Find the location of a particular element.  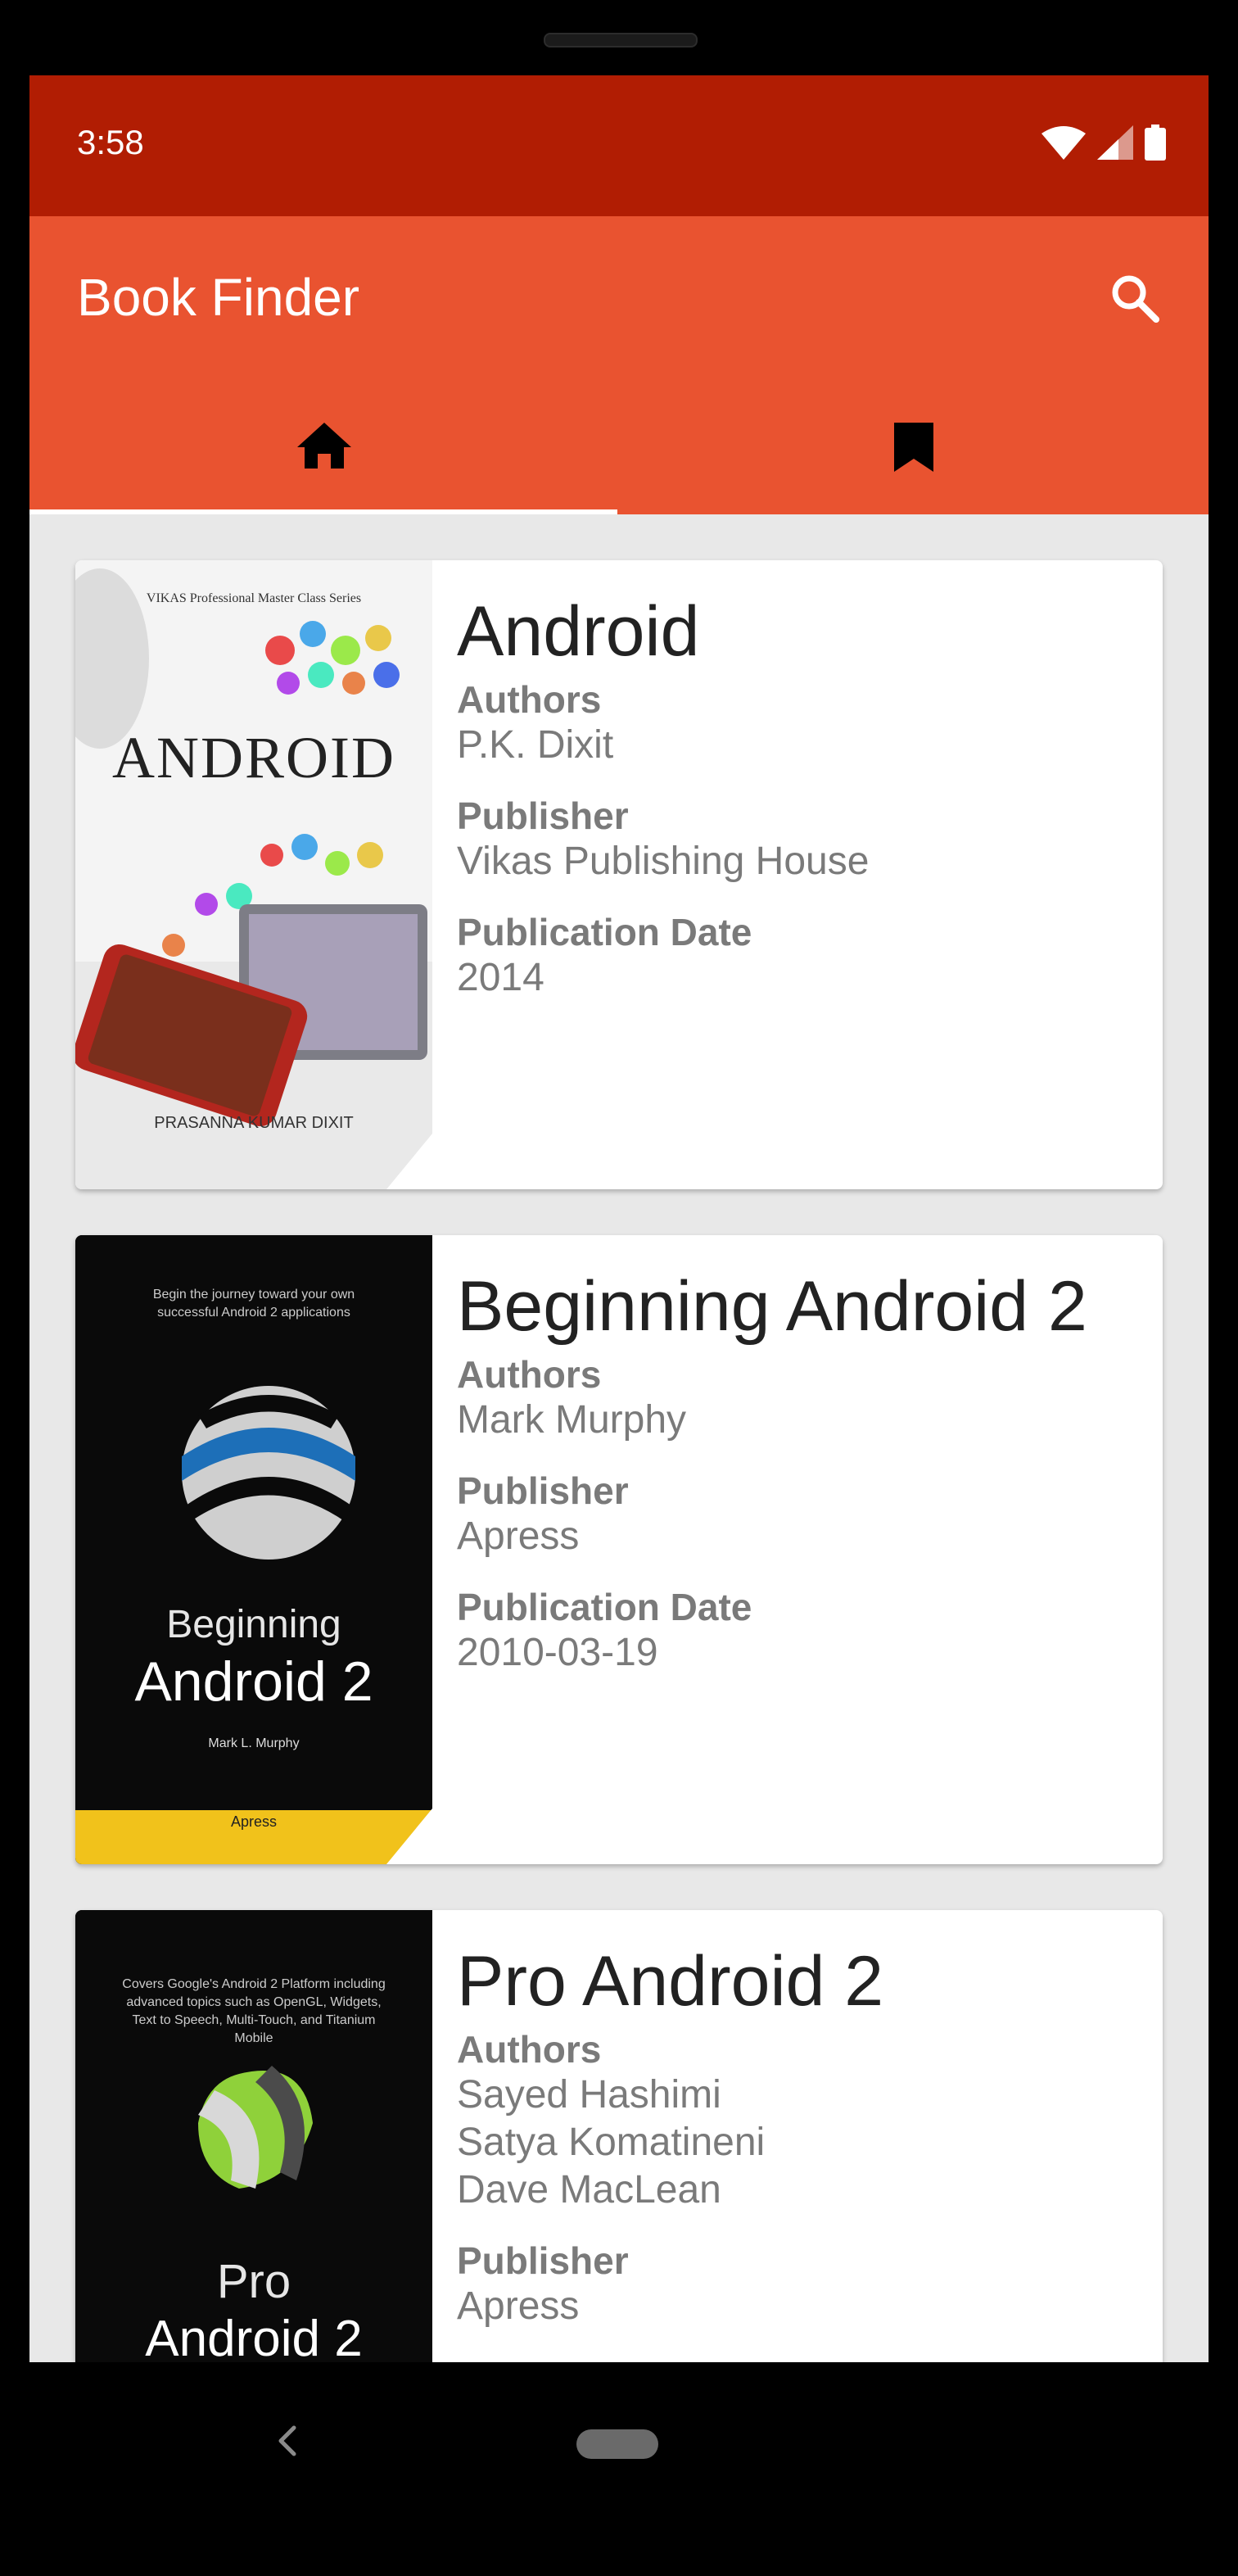

home-icon is located at coordinates (324, 446).